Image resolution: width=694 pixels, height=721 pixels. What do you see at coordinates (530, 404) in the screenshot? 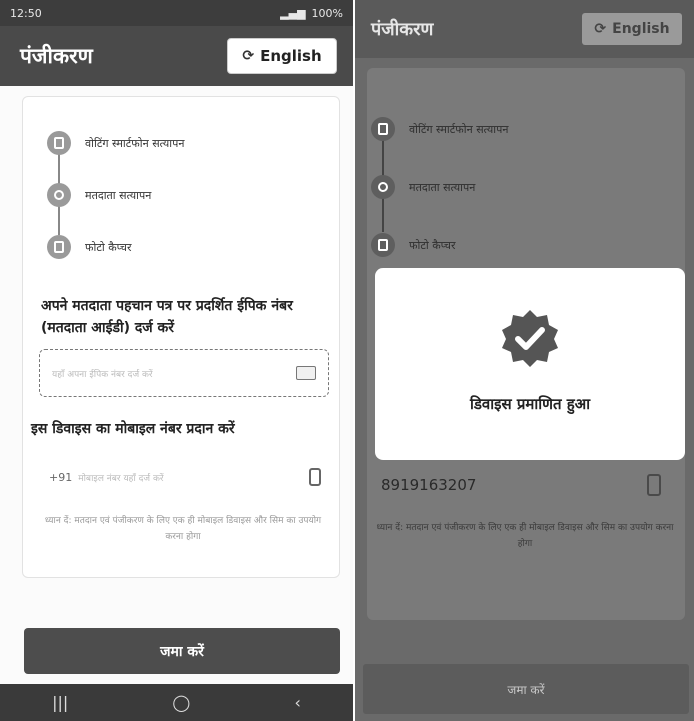
I see `dialog-message: डिवाइस प्रमाणित हुआ` at bounding box center [530, 404].